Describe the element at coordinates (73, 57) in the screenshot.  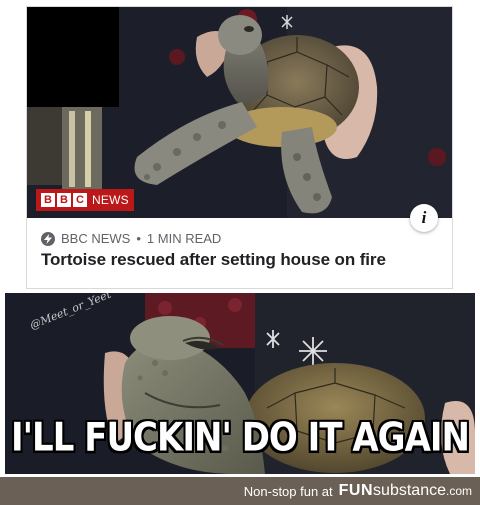
I see `redaction-box` at that location.